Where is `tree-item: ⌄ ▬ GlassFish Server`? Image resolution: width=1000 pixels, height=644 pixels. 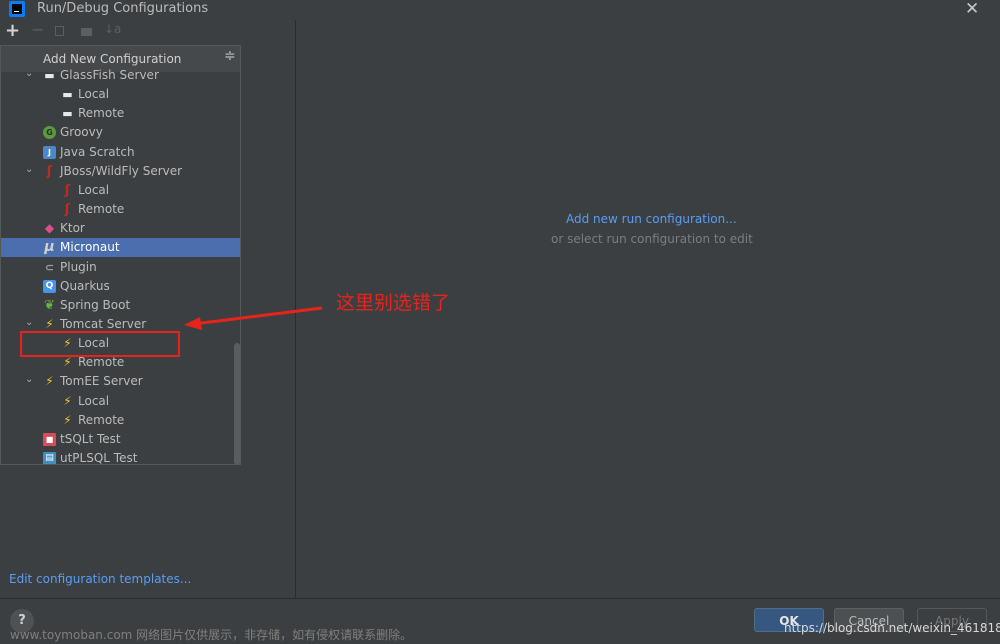
tree-item: ⌄ ▬ GlassFish Server is located at coordinates (120, 75).